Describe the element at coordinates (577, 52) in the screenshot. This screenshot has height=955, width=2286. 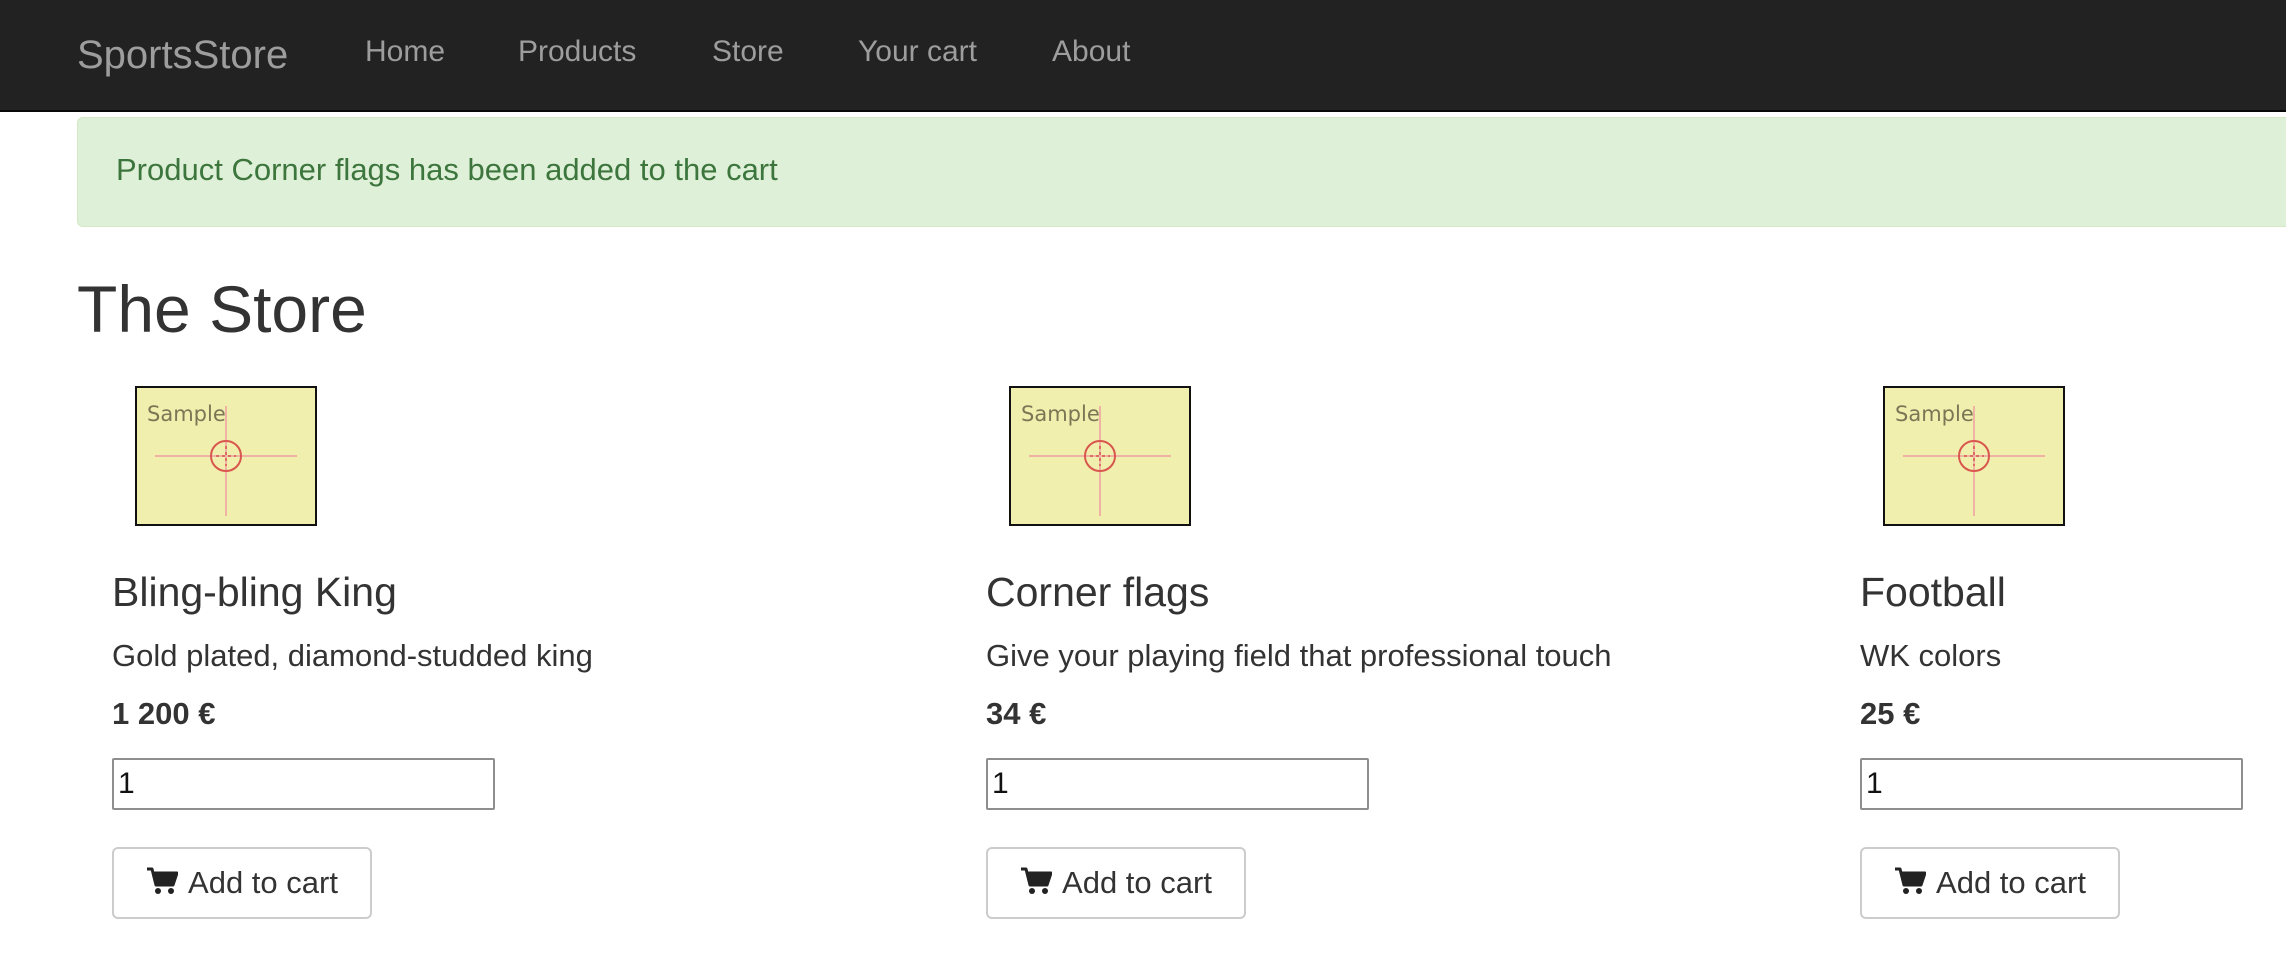
I see `nav-products: Products` at that location.